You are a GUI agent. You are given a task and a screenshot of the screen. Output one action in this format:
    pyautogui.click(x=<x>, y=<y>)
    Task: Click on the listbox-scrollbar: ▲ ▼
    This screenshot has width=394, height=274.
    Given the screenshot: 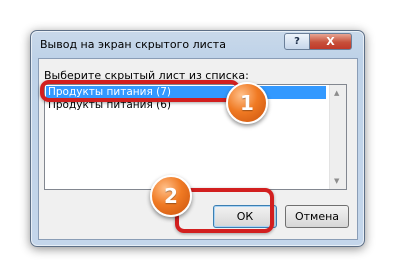 What is the action you would take?
    pyautogui.click(x=337, y=137)
    